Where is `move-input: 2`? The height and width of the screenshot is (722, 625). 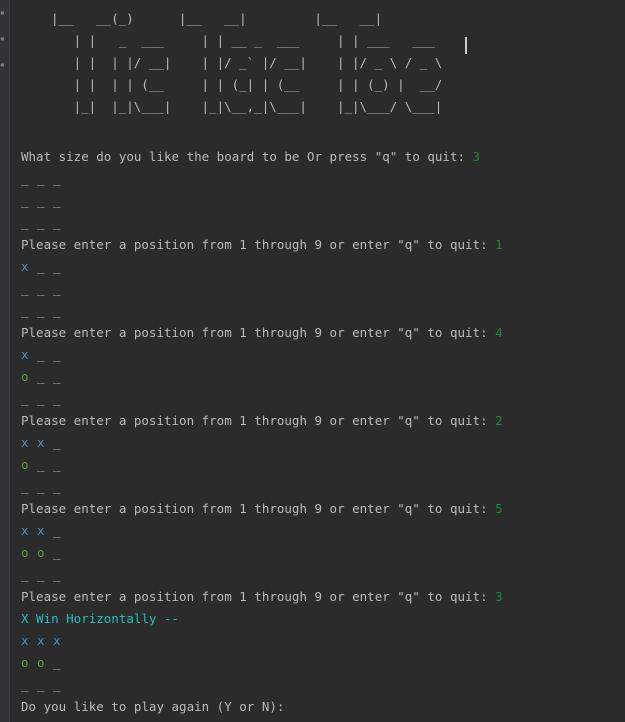
move-input: 2 is located at coordinates (499, 420).